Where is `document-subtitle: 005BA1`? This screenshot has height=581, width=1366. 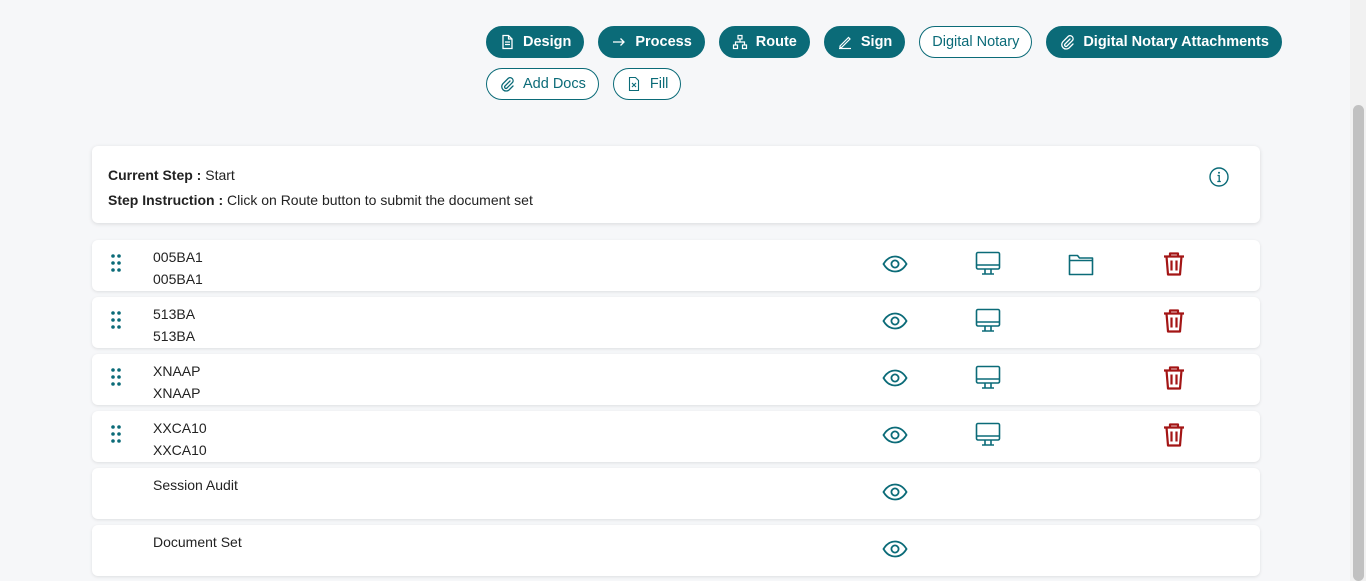
document-subtitle: 005BA1 is located at coordinates (178, 279).